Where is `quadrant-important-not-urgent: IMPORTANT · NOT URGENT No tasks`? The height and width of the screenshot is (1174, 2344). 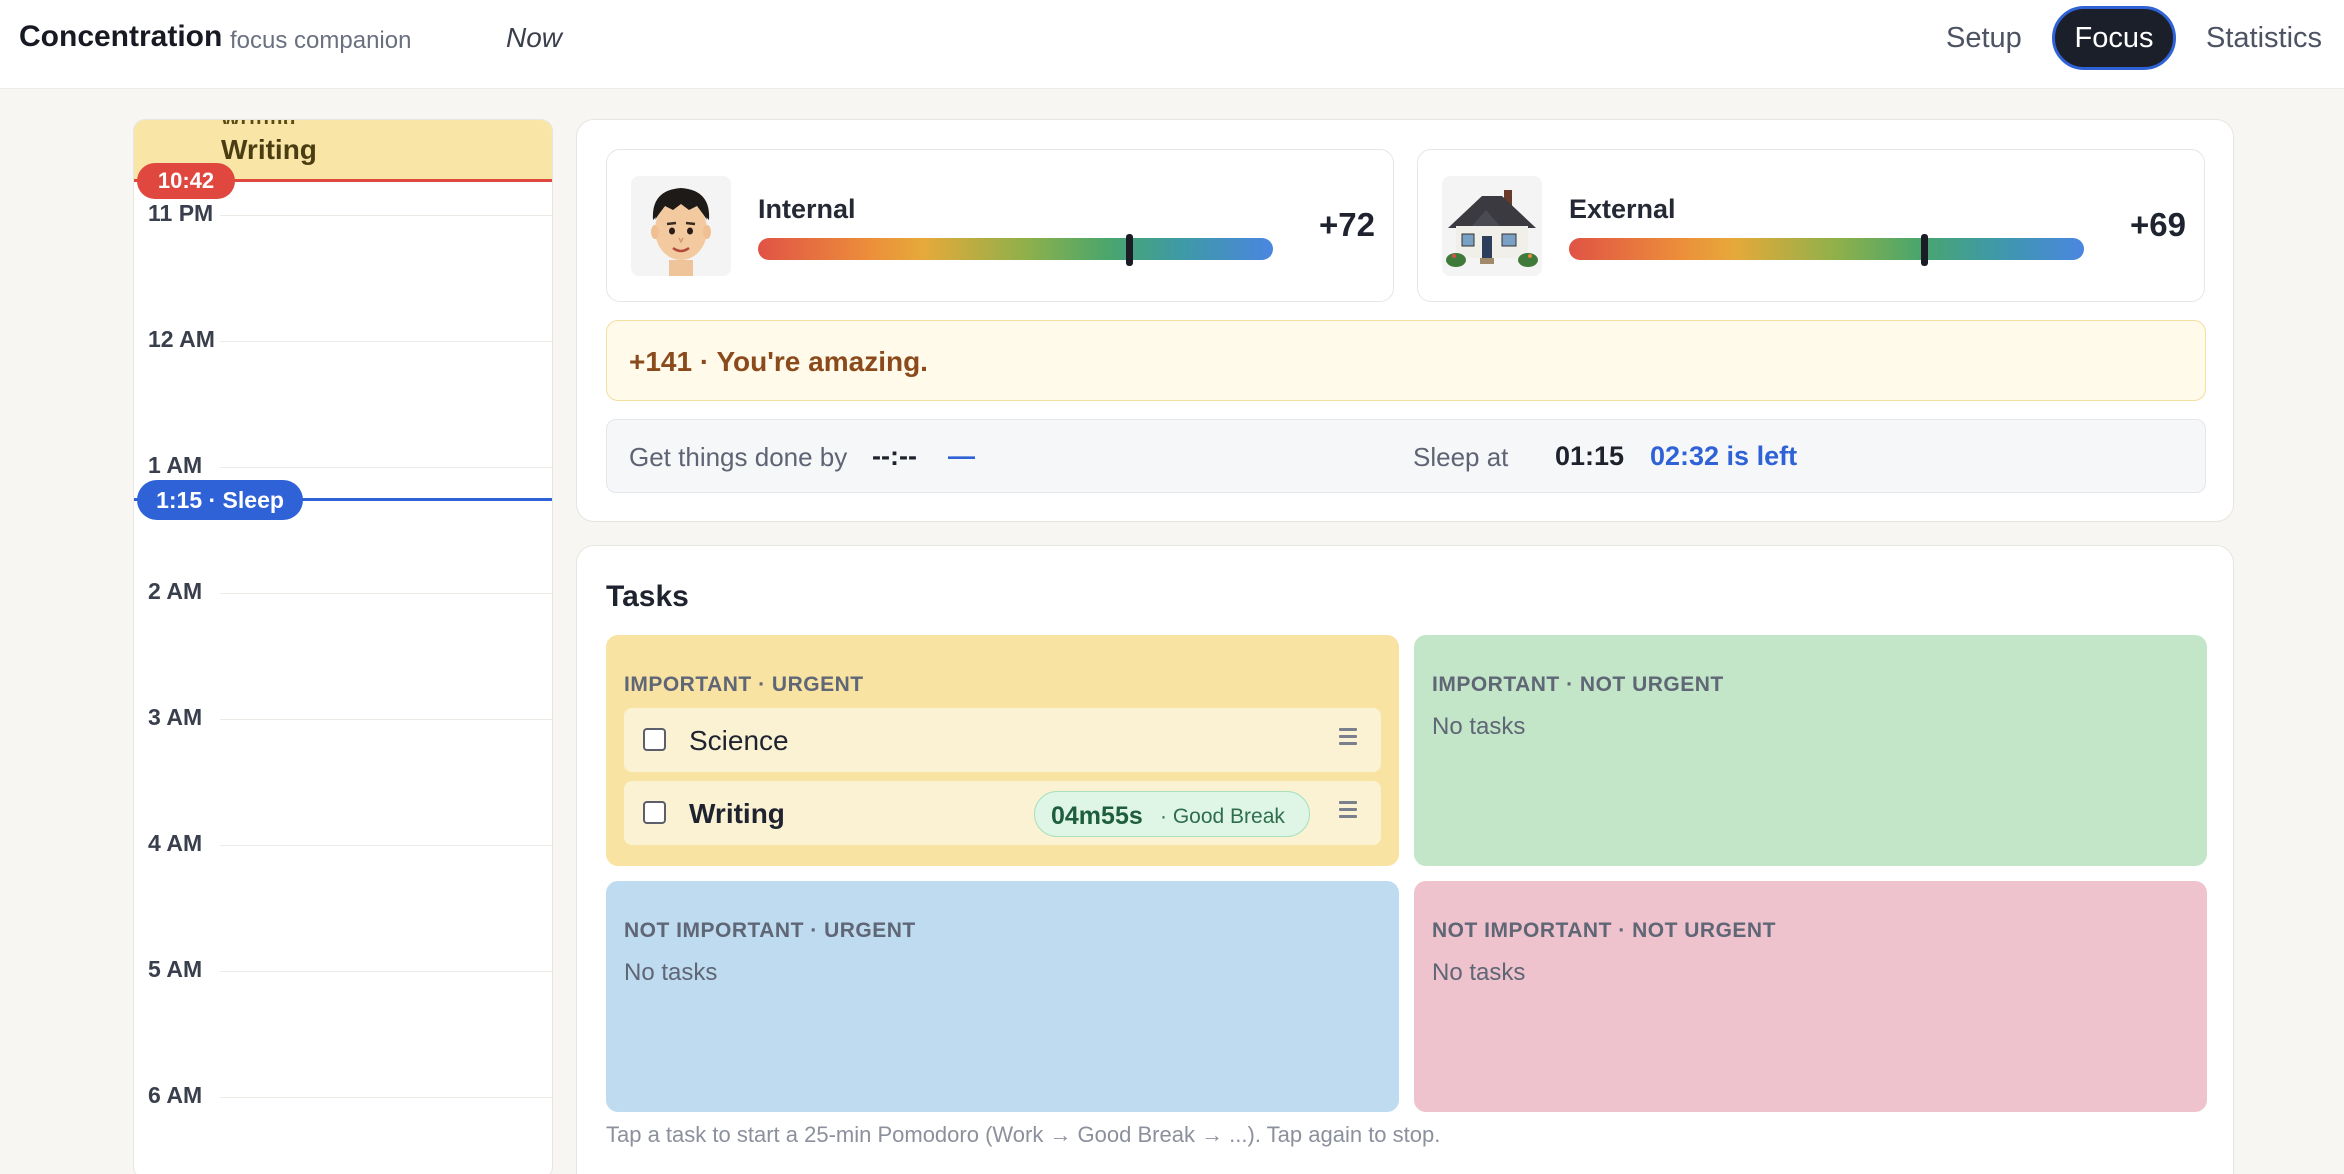 quadrant-important-not-urgent: IMPORTANT · NOT URGENT No tasks is located at coordinates (1810, 750).